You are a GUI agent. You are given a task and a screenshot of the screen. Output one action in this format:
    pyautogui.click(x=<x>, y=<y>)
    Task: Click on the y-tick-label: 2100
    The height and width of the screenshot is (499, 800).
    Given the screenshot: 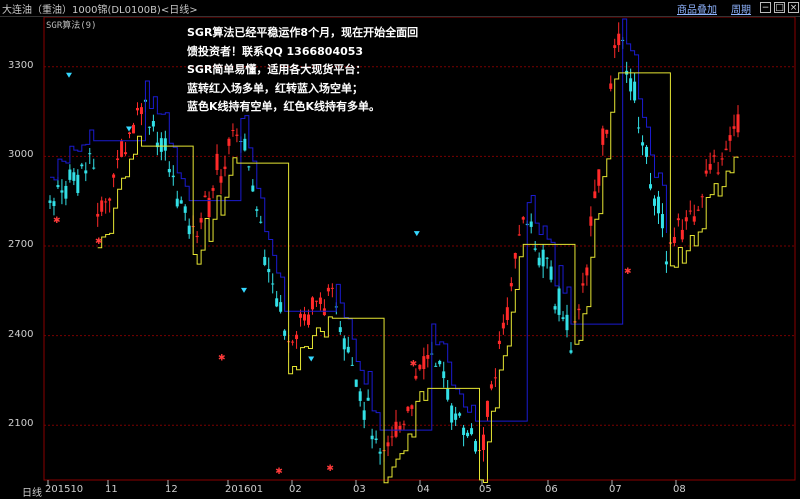 What is the action you would take?
    pyautogui.click(x=21, y=424)
    